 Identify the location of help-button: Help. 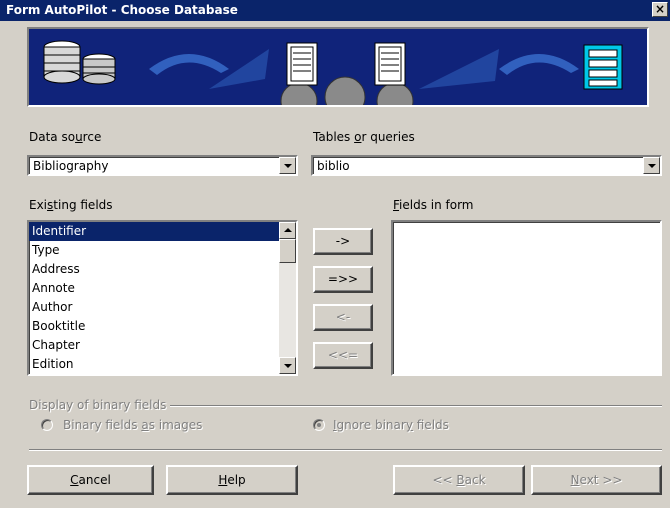
(232, 480).